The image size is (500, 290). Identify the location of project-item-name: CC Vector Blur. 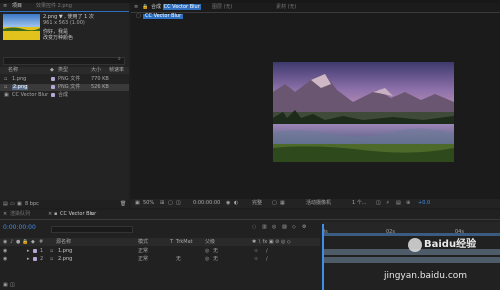
(30, 95).